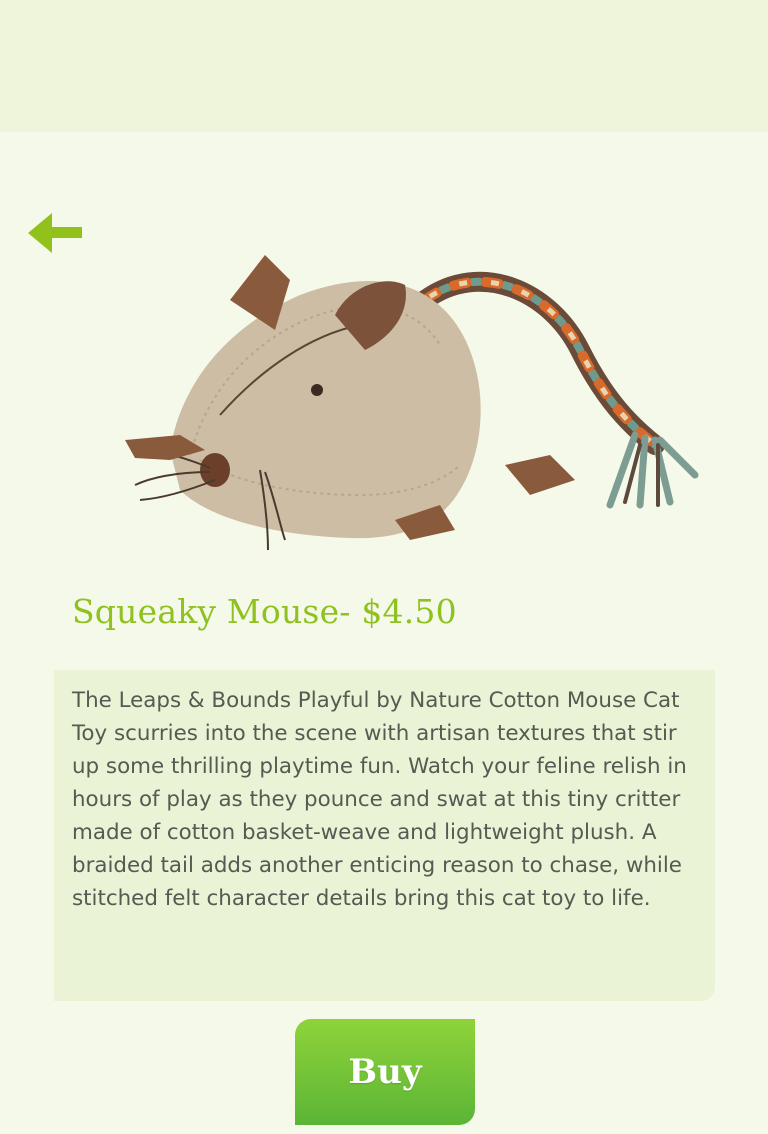  I want to click on mouse-eye, so click(317, 390).